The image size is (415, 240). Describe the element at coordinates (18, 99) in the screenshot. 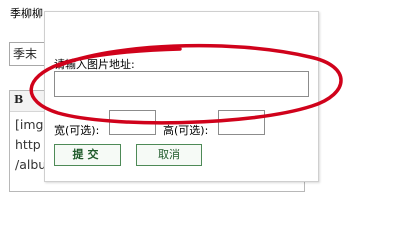

I see `bold-icon: B` at that location.